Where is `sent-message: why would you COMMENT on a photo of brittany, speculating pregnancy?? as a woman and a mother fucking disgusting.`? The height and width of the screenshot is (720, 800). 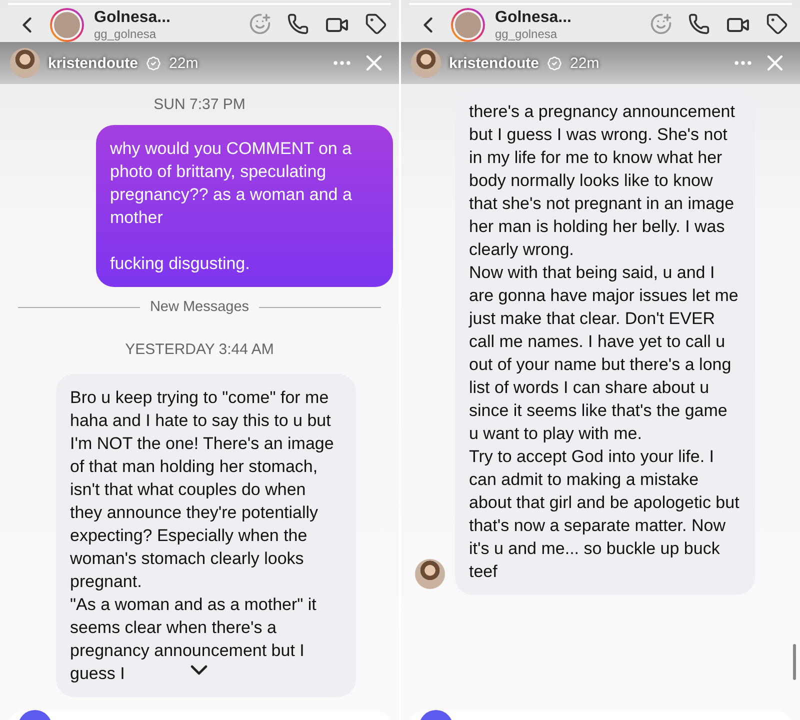 sent-message: why would you COMMENT on a photo of brittany, speculating pregnancy?? as a woman and a mother fucking disgusting. is located at coordinates (244, 206).